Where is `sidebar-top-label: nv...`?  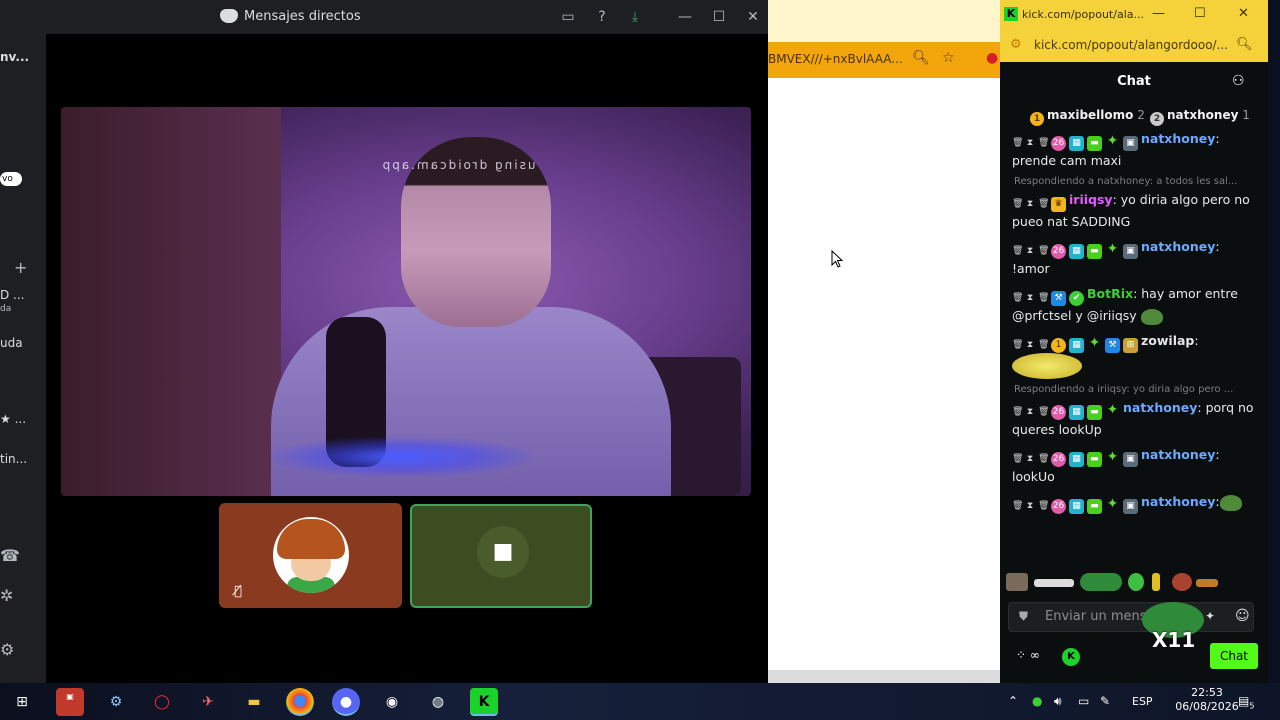 sidebar-top-label: nv... is located at coordinates (14, 57).